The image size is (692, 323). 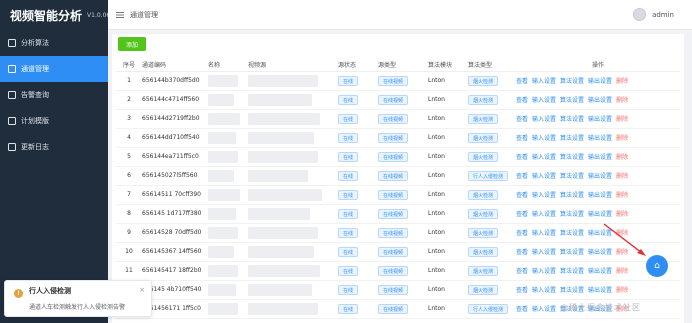 What do you see at coordinates (400, 15) in the screenshot?
I see `topbar: 通道管理 admin` at bounding box center [400, 15].